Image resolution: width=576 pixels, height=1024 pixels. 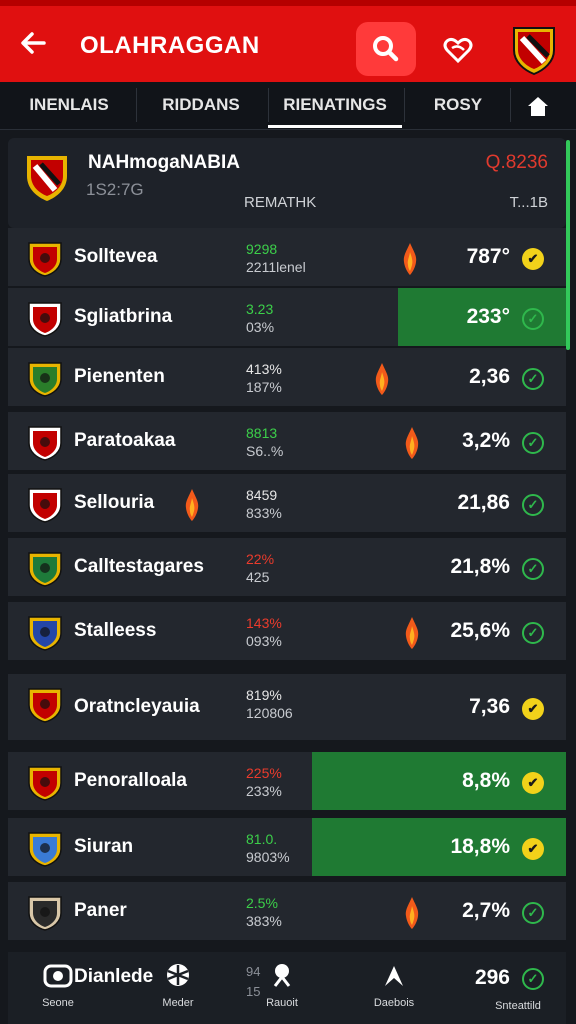 What do you see at coordinates (260, 327) in the screenshot?
I see `team-stat-secondary: 03%` at bounding box center [260, 327].